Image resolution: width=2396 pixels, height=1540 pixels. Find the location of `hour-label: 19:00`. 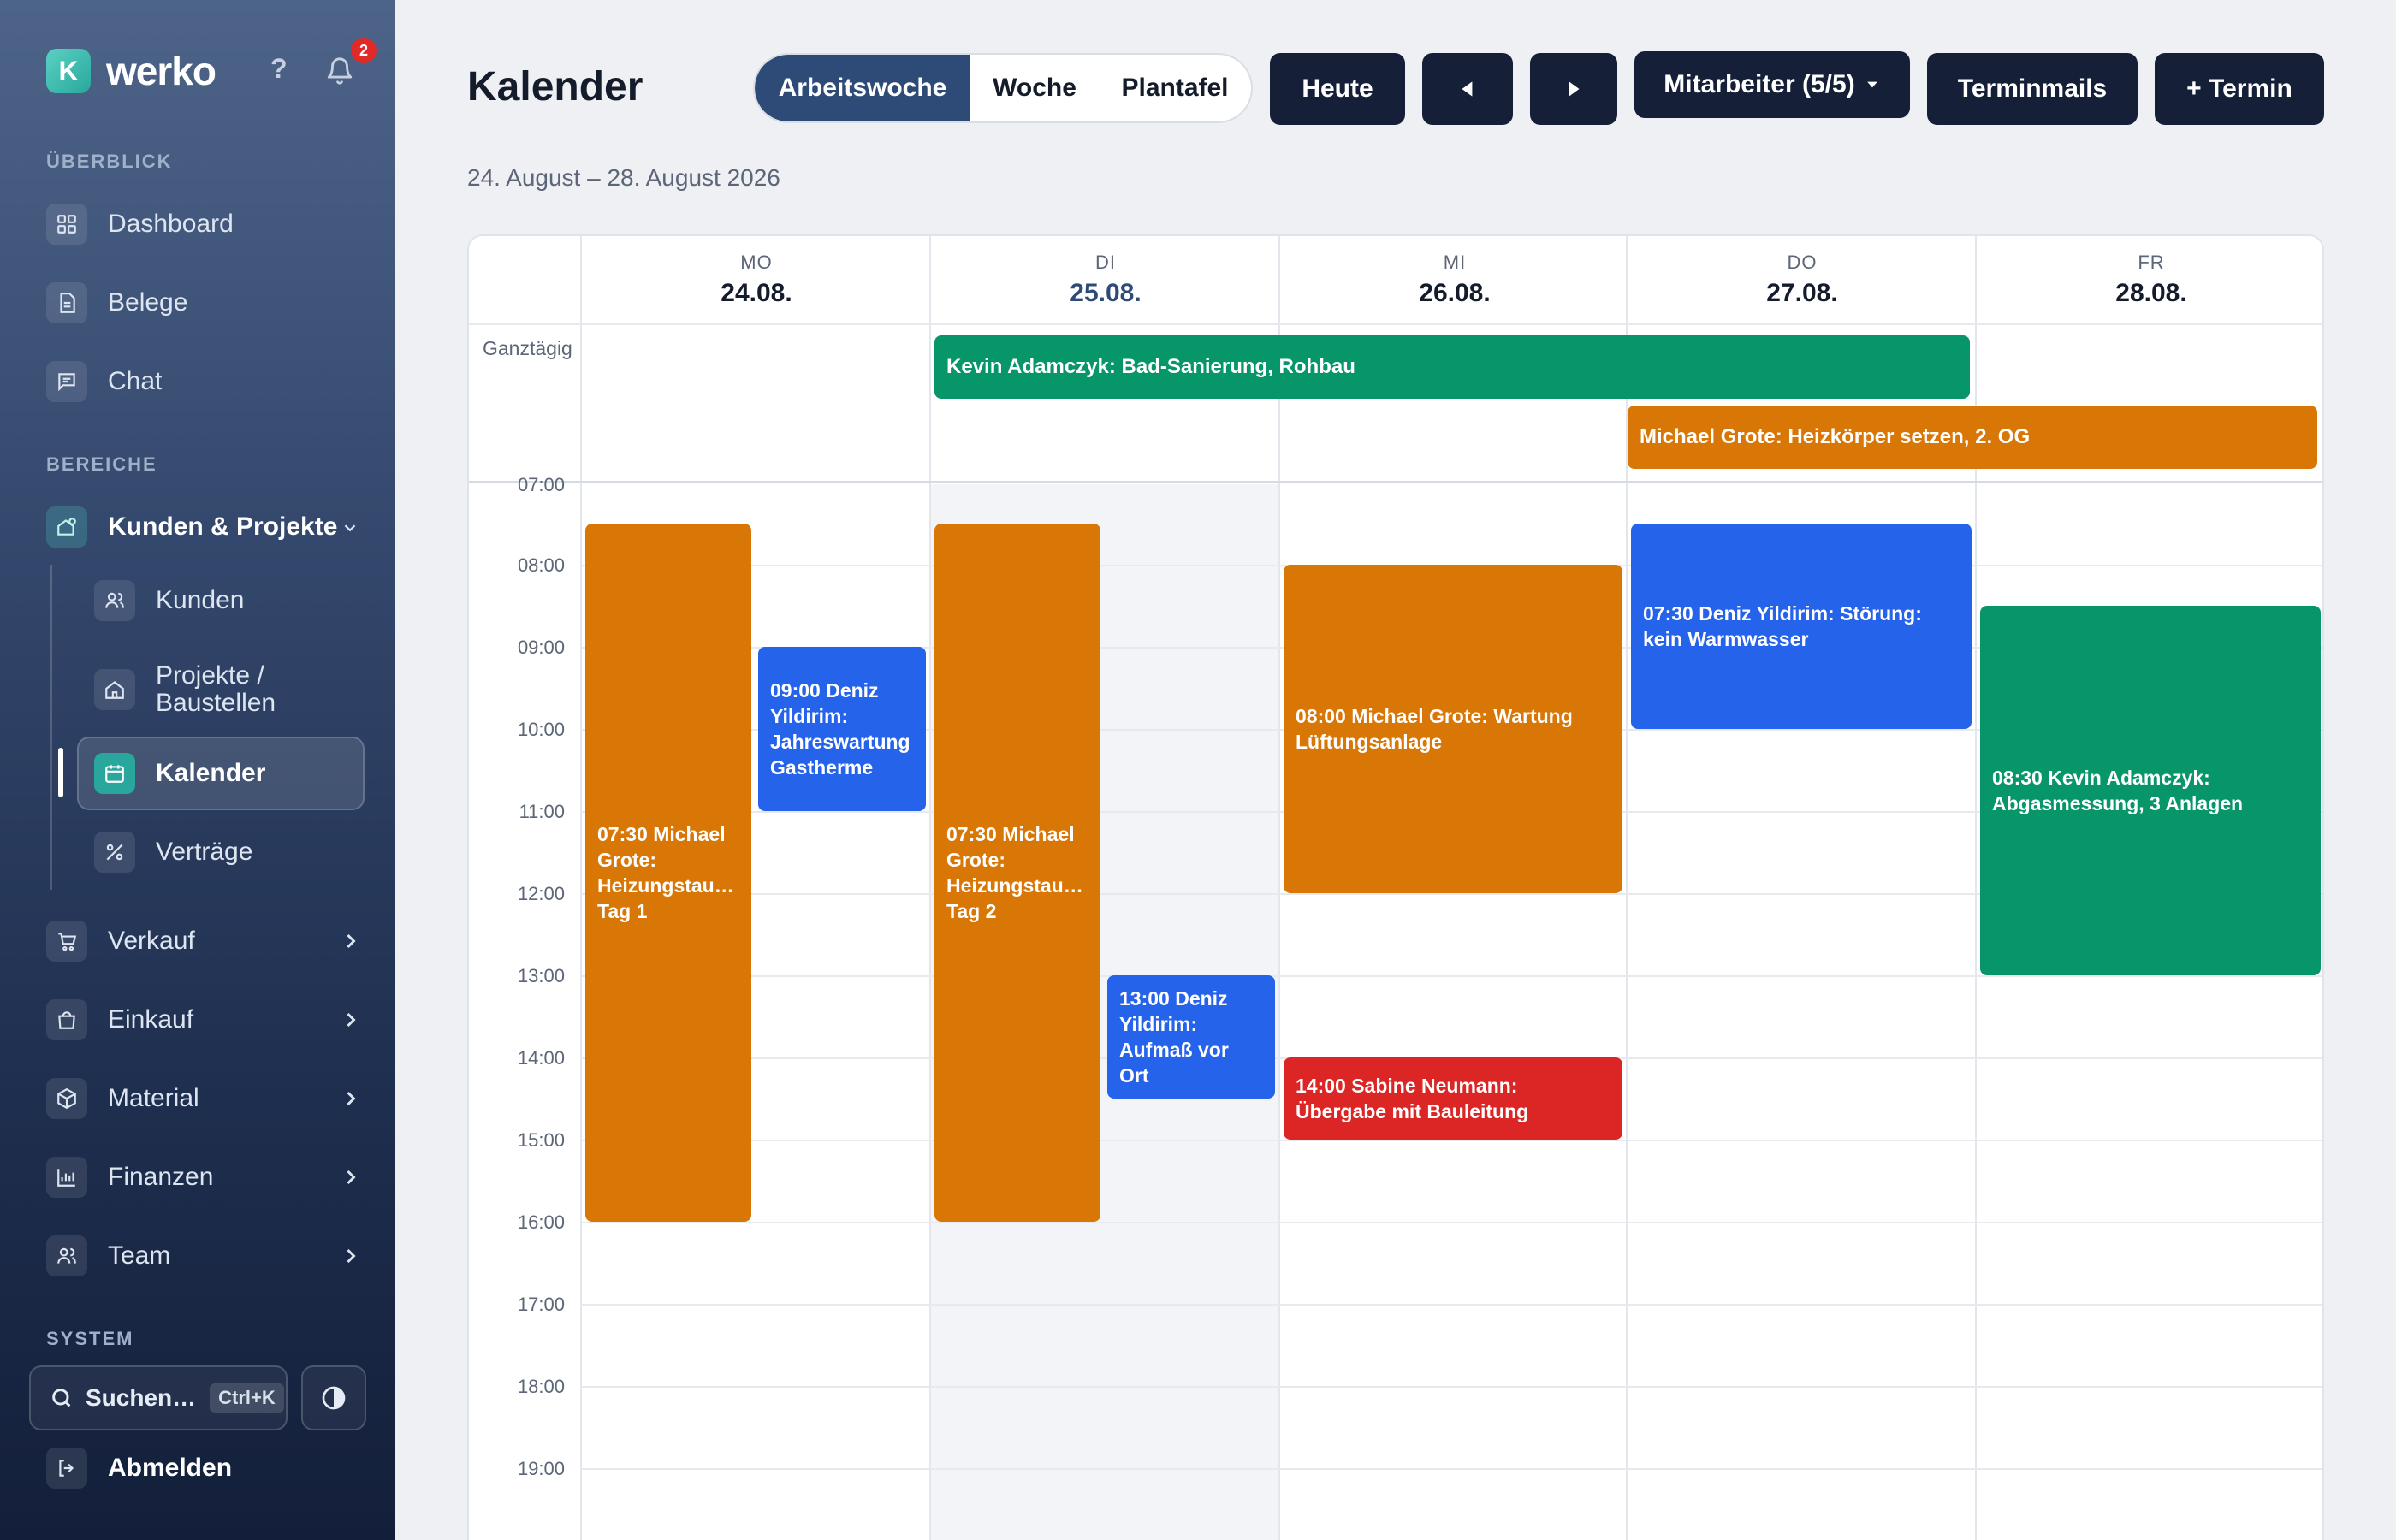

hour-label: 19:00 is located at coordinates (541, 1468).